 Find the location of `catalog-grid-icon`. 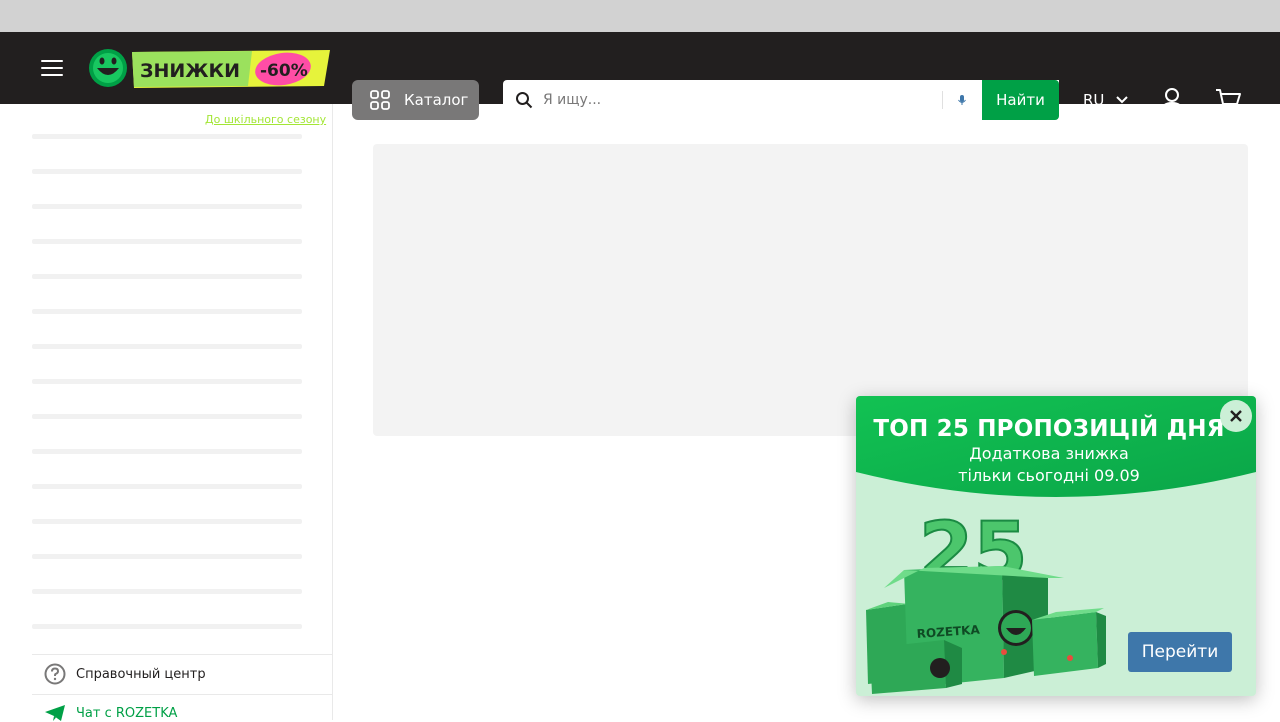

catalog-grid-icon is located at coordinates (380, 100).